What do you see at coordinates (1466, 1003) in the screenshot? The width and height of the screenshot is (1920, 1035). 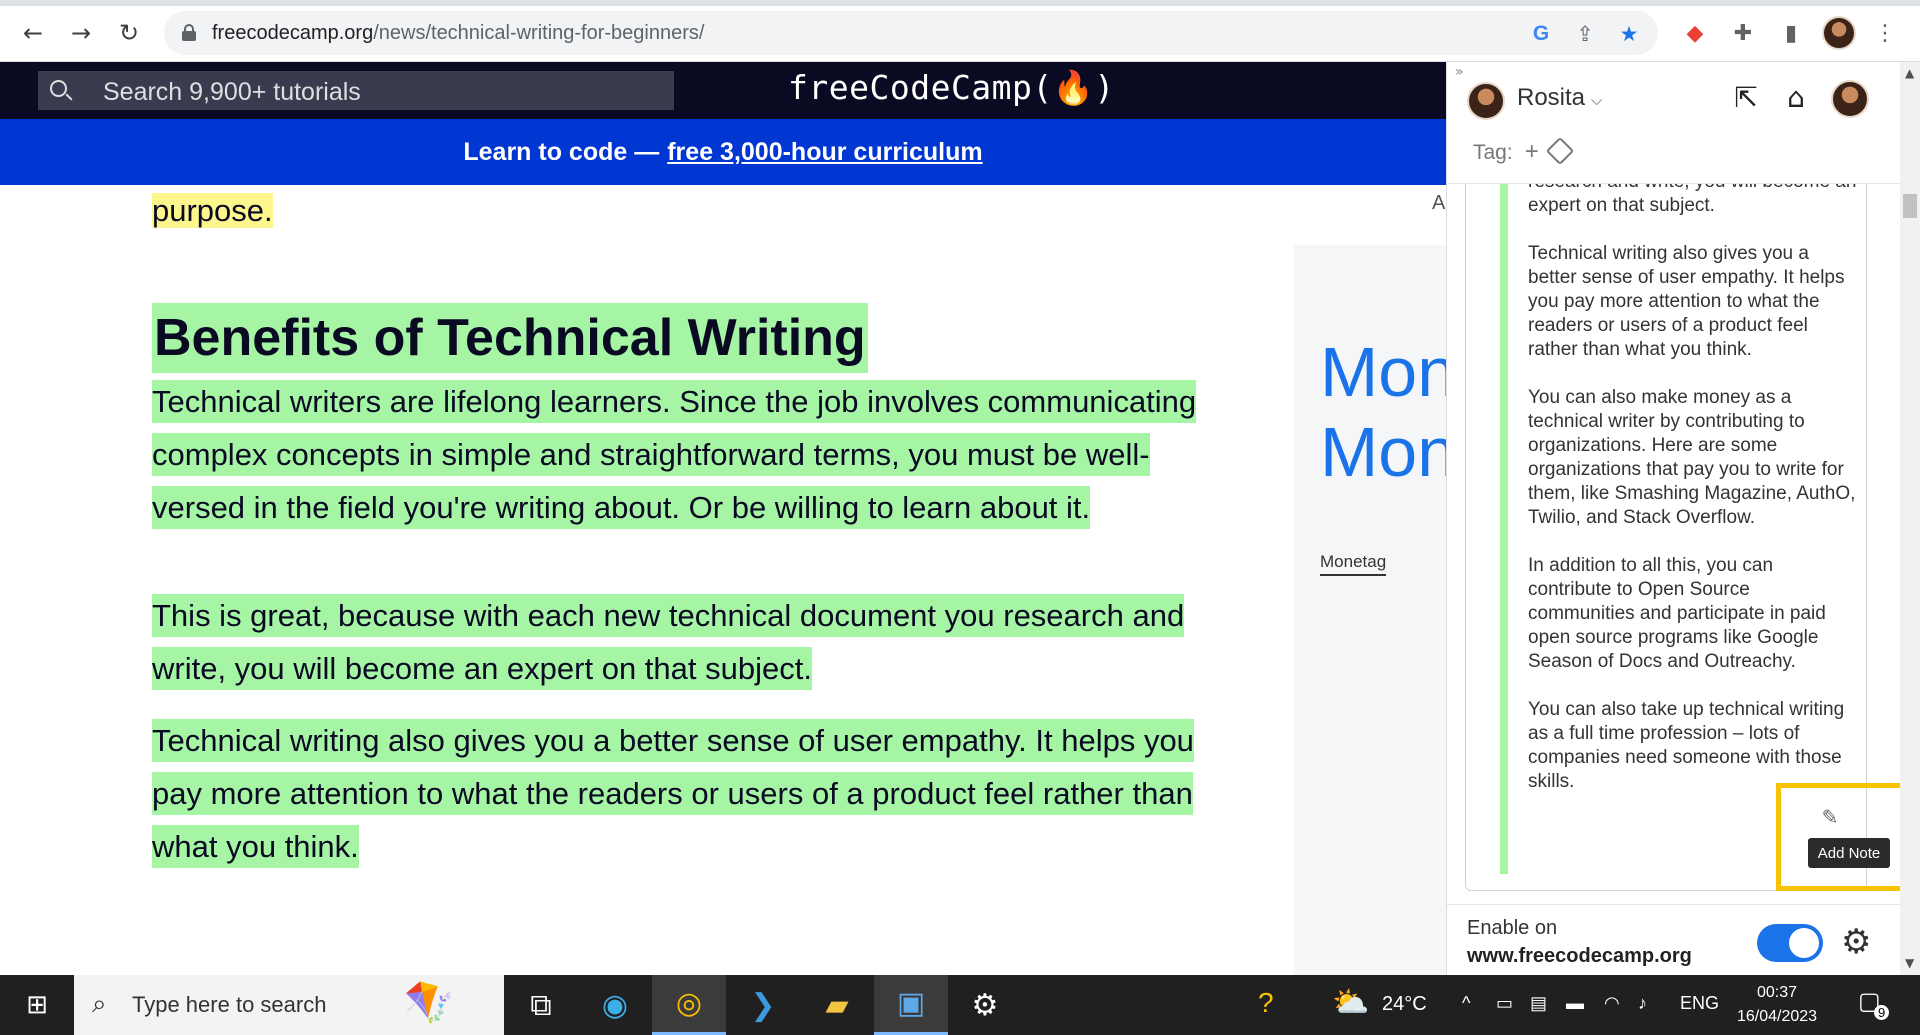 I see `show-hidden-icons: ^` at bounding box center [1466, 1003].